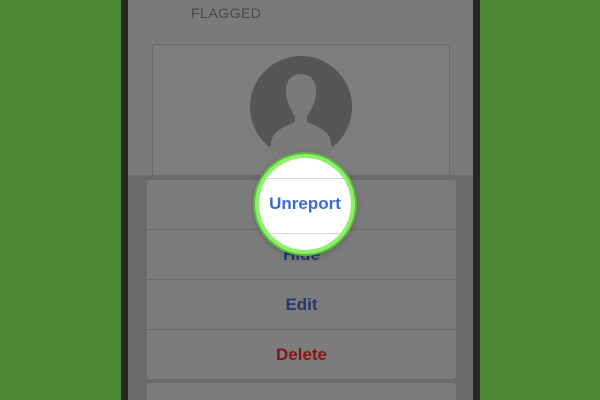 Image resolution: width=600 pixels, height=400 pixels. I want to click on person-silhouette-icon, so click(301, 107).